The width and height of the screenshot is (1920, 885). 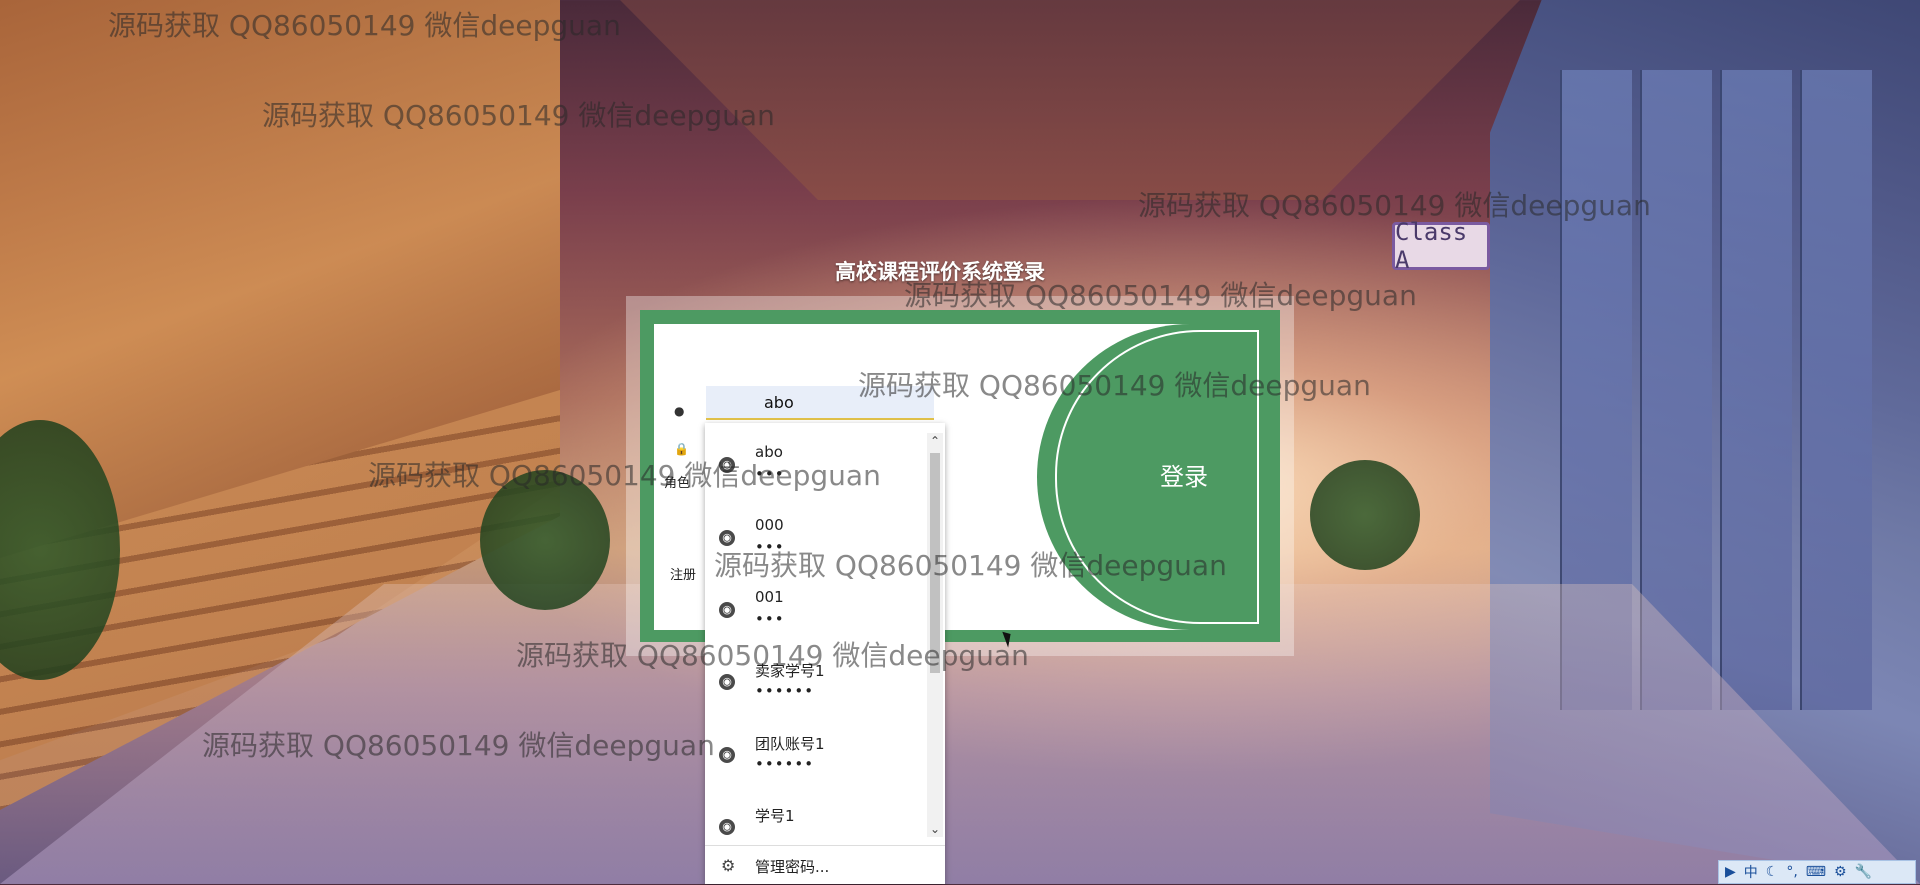 What do you see at coordinates (1730, 872) in the screenshot?
I see `input-method-icon: ▶` at bounding box center [1730, 872].